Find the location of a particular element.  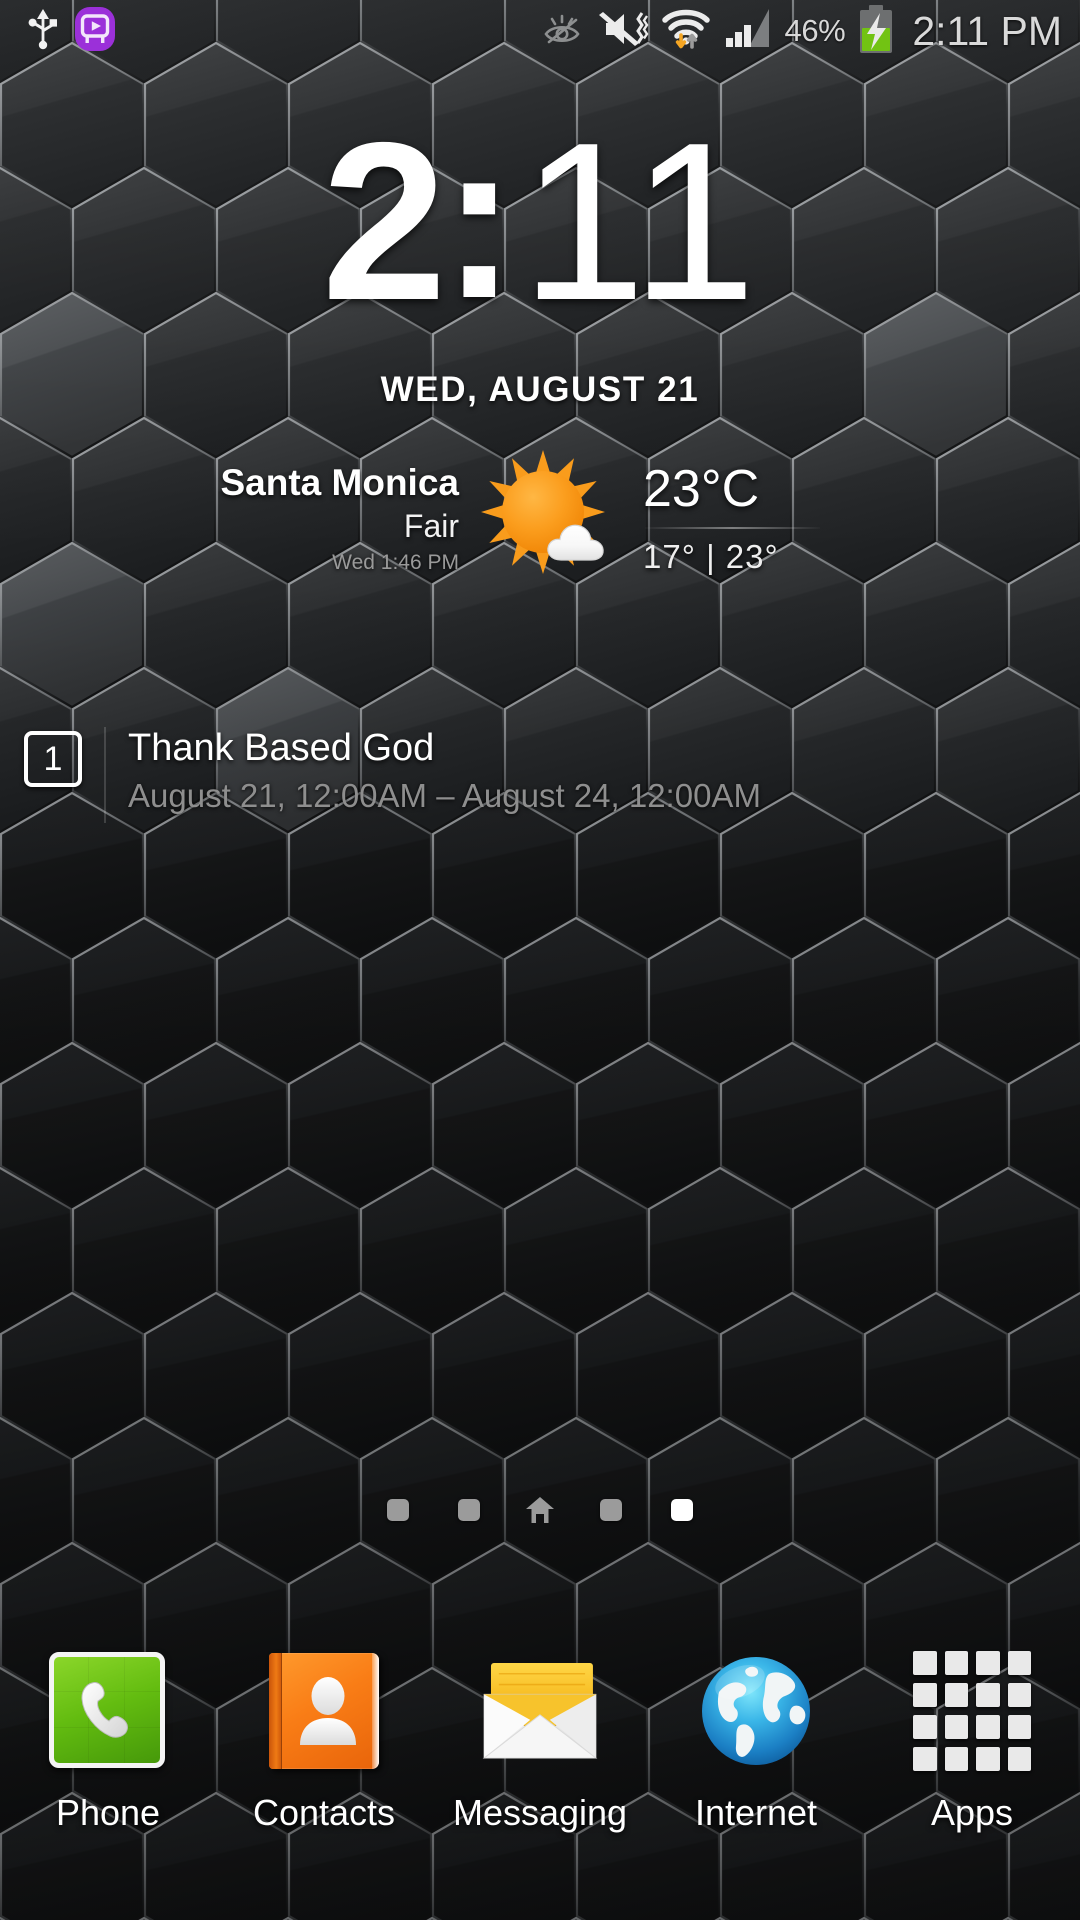

dock-item-apps: Apps is located at coordinates (972, 1742).